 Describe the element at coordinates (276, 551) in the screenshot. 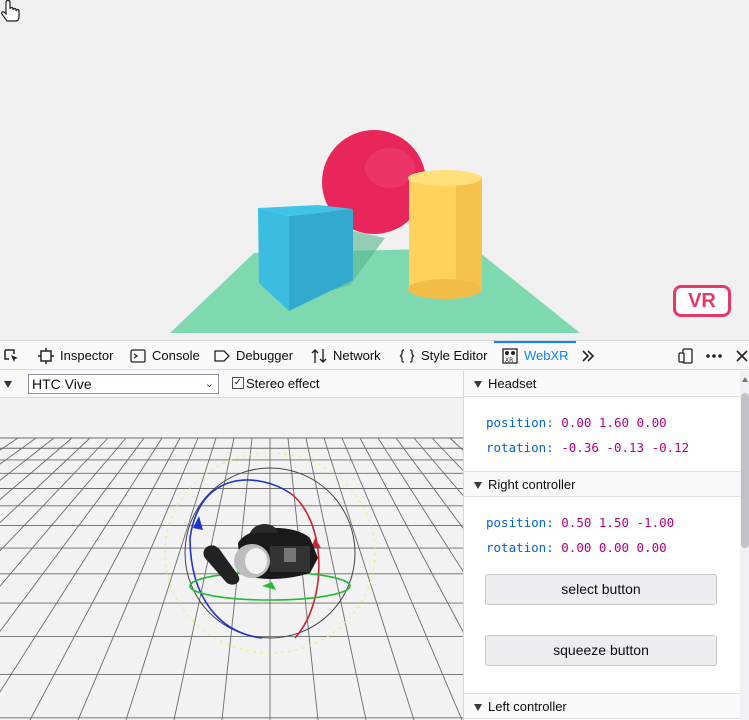

I see `vr-headset-model` at that location.